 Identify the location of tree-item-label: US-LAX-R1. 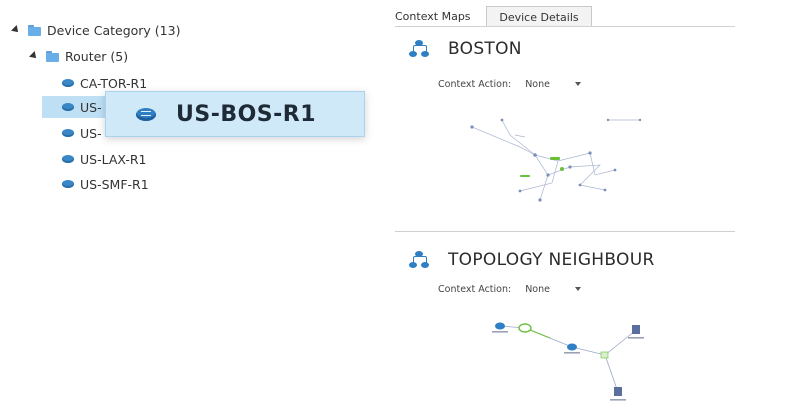
(113, 159).